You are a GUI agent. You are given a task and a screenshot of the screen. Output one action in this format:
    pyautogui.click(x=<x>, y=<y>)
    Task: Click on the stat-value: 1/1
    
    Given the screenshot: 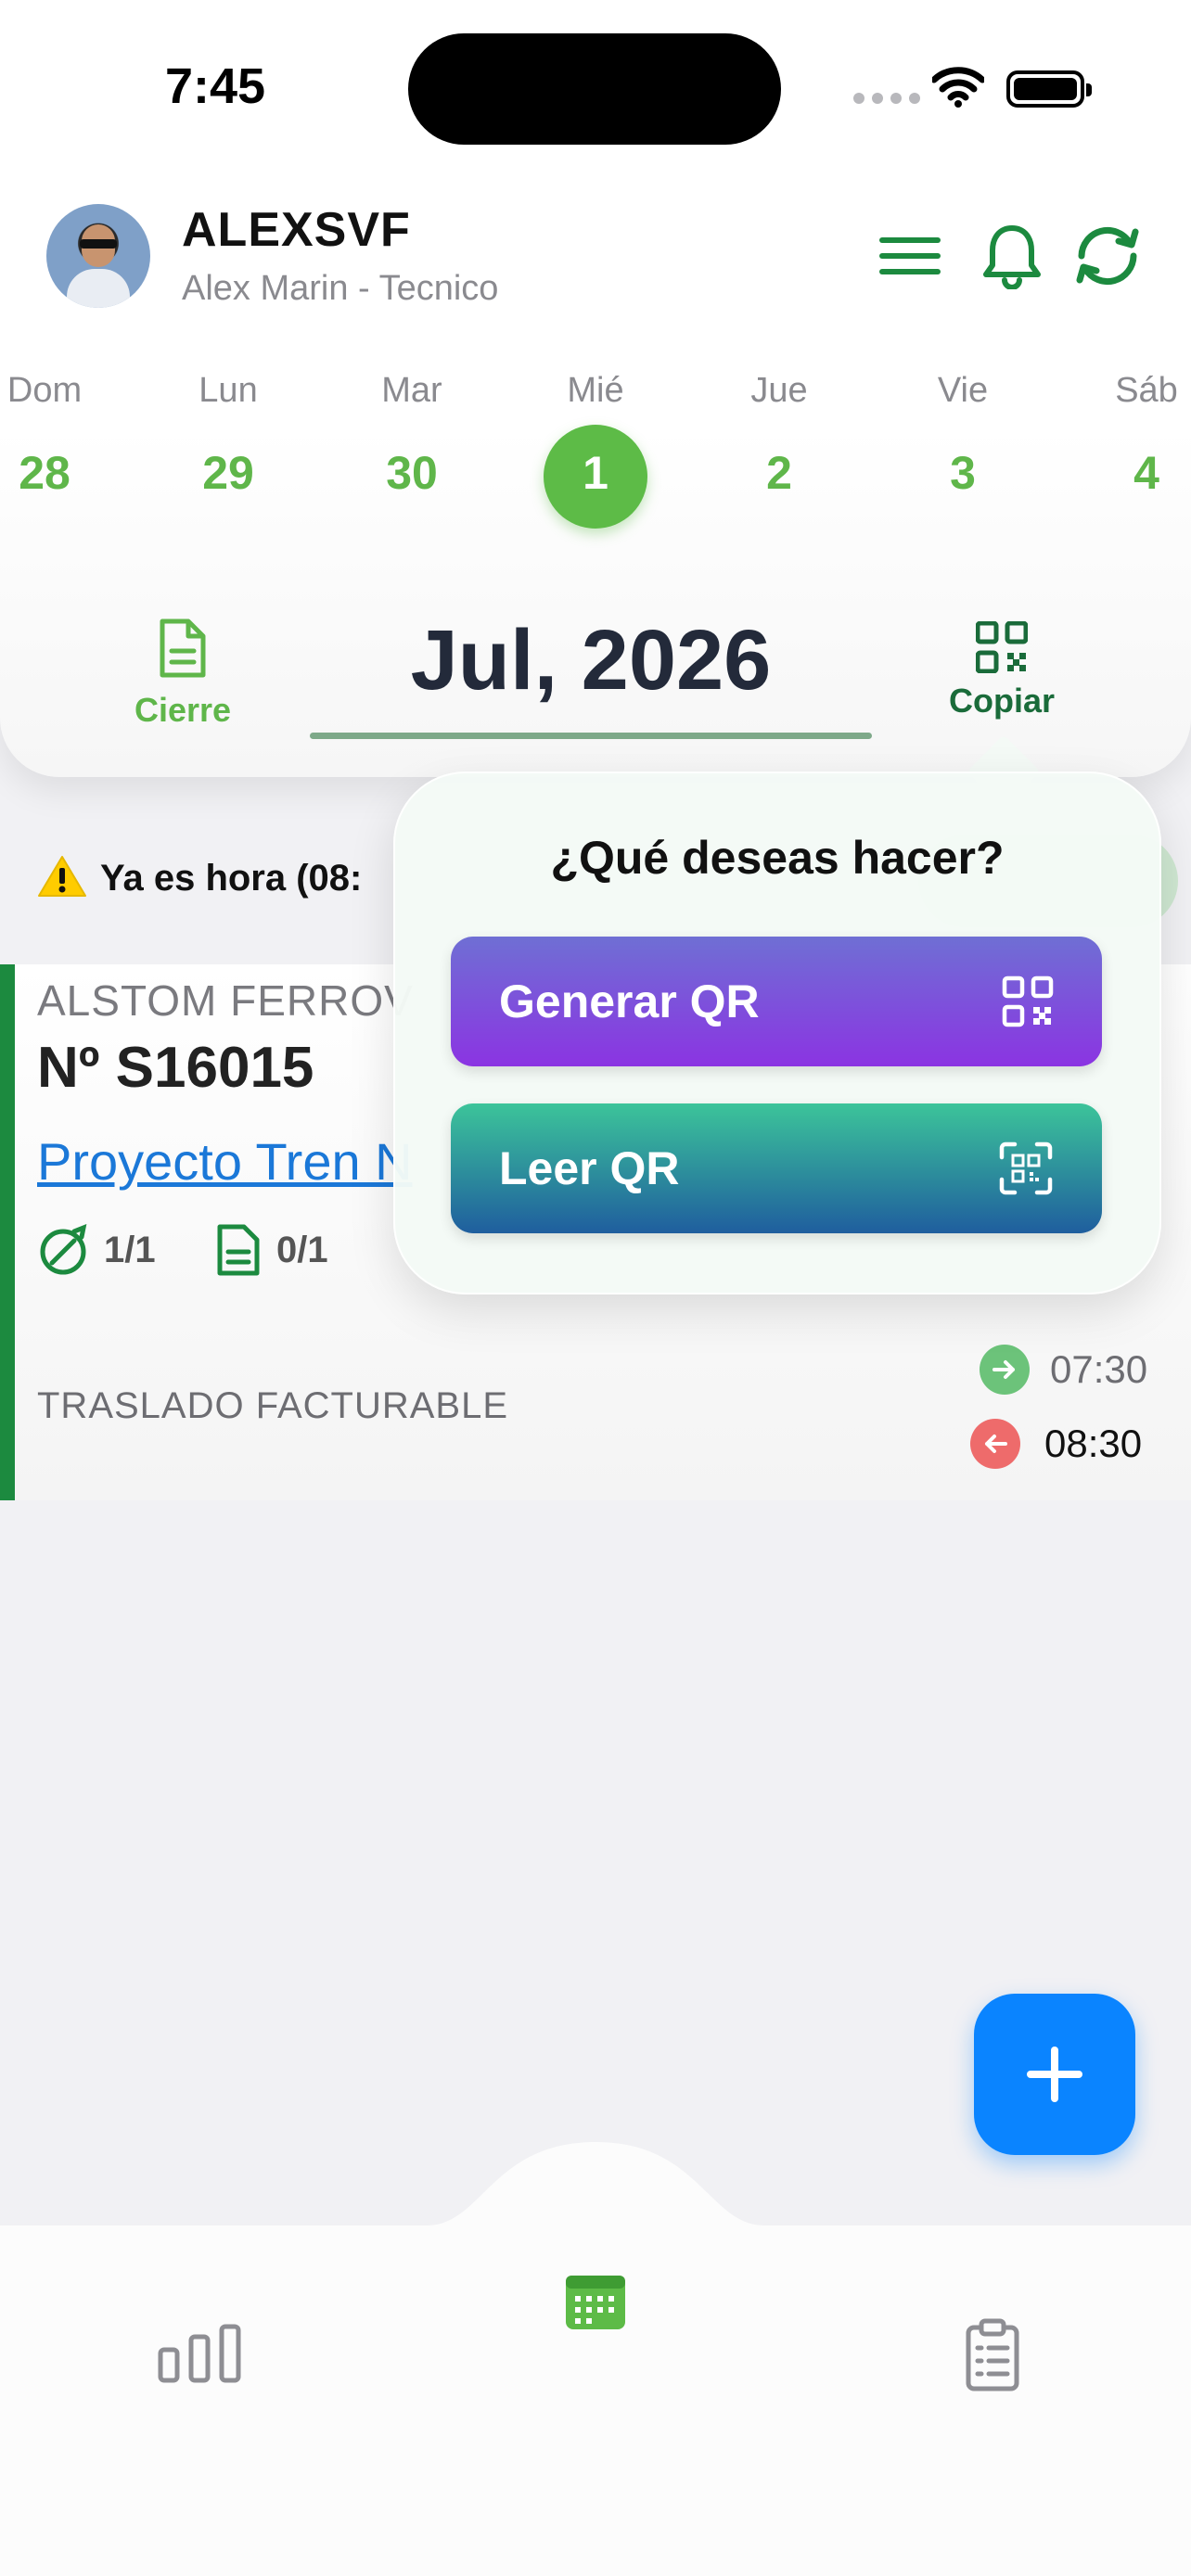 What is the action you would take?
    pyautogui.click(x=130, y=1250)
    